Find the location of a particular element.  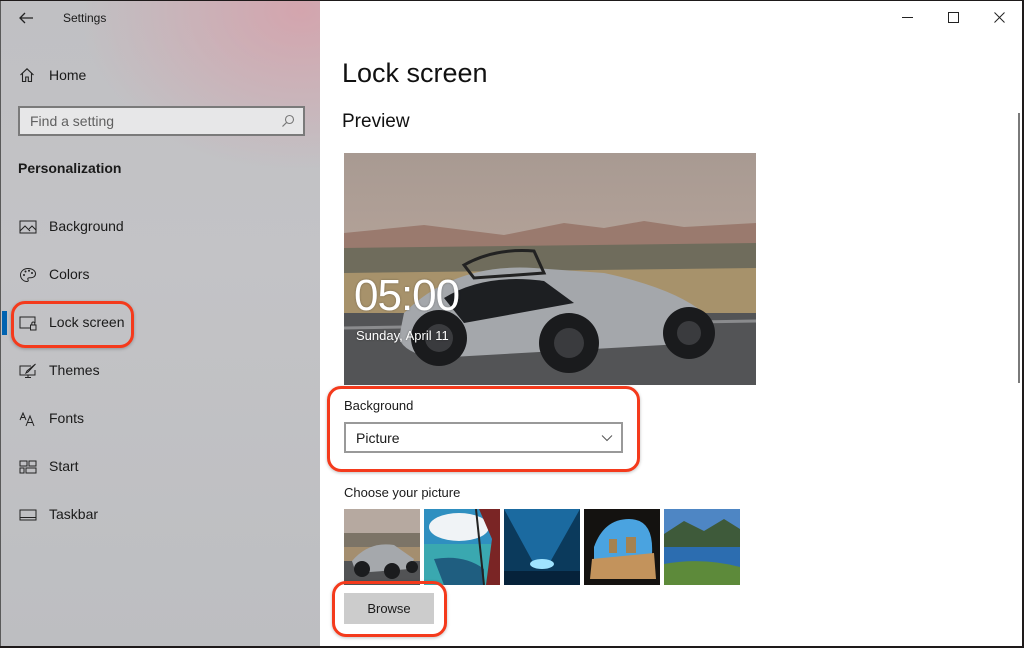

sidebar-item-themes: Themes is located at coordinates (161, 371).